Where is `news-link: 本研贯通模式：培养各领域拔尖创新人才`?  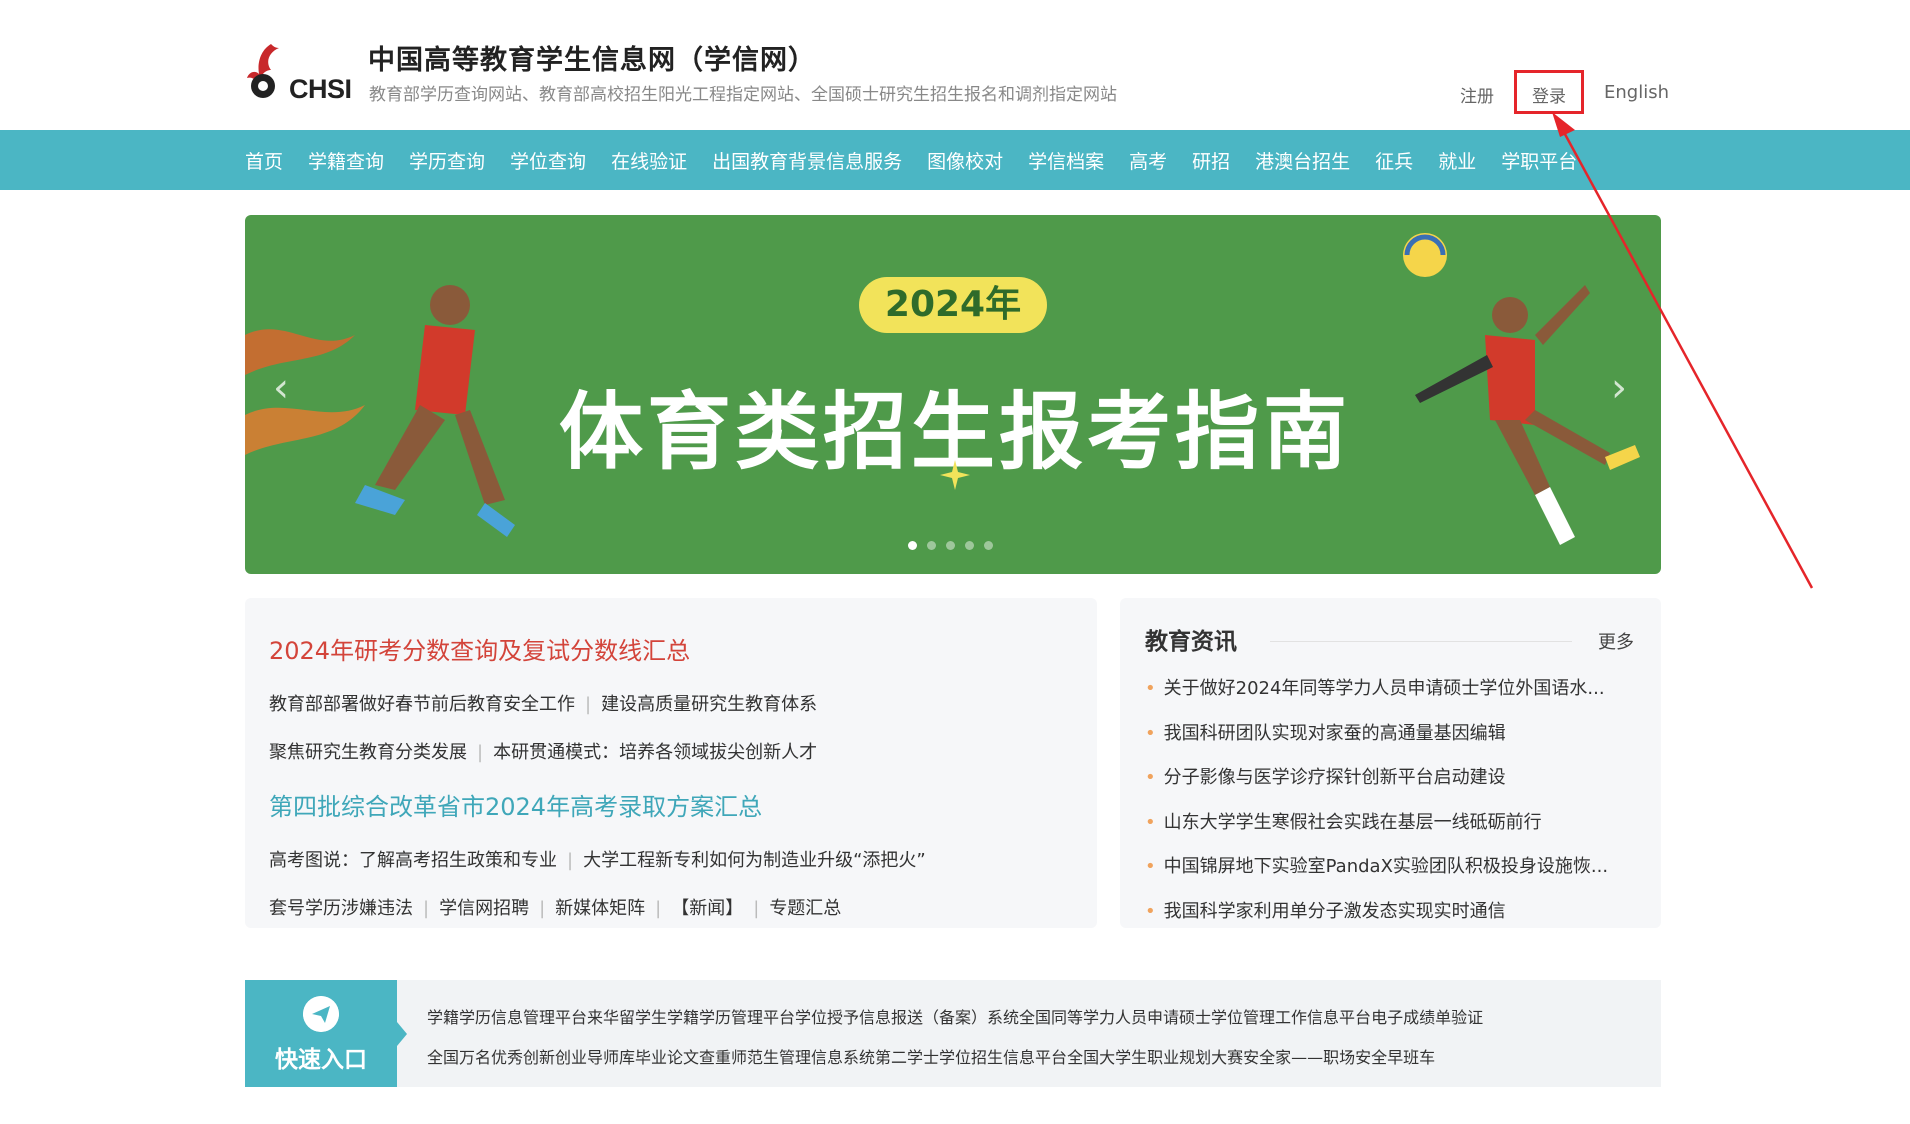
news-link: 本研贯通模式：培养各领域拔尖创新人才 is located at coordinates (655, 752).